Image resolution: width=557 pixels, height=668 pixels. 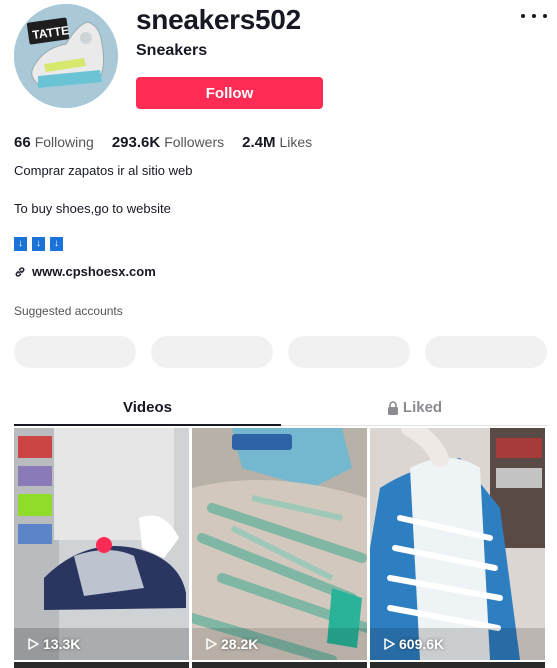 I want to click on video-thumbnail: 609.6K, so click(x=457, y=544).